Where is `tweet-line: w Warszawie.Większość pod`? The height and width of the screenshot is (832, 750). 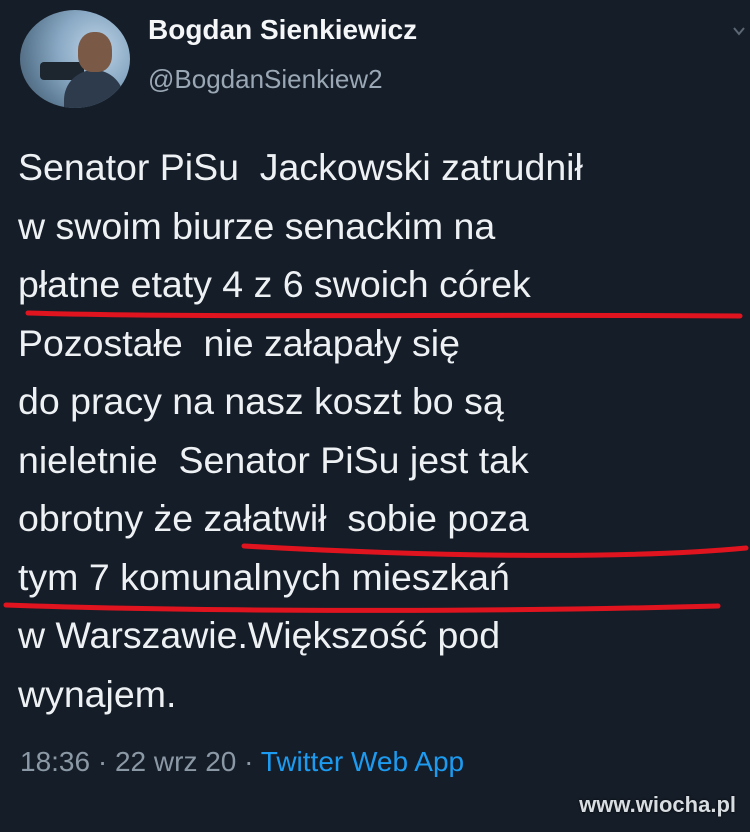 tweet-line: w Warszawie.Większość pod is located at coordinates (259, 635).